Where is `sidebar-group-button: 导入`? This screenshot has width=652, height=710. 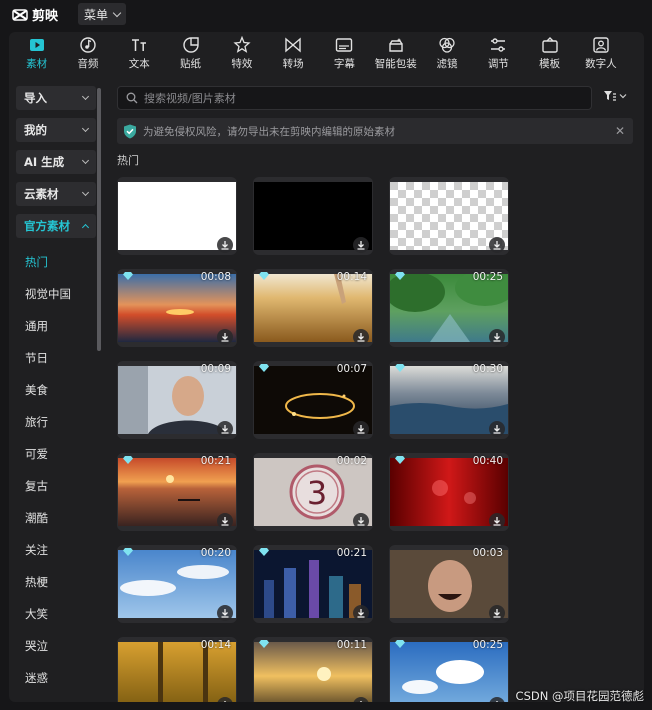
sidebar-group-button: 导入 is located at coordinates (56, 98).